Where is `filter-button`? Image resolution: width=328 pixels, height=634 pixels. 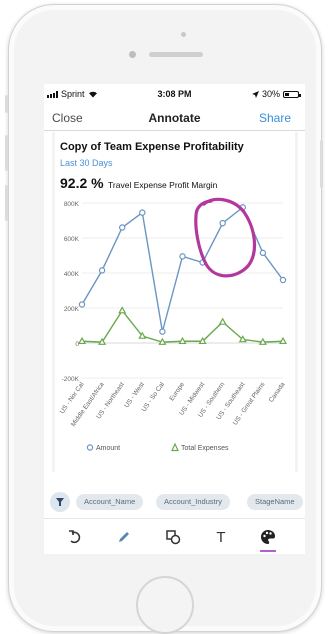
filter-button is located at coordinates (60, 502).